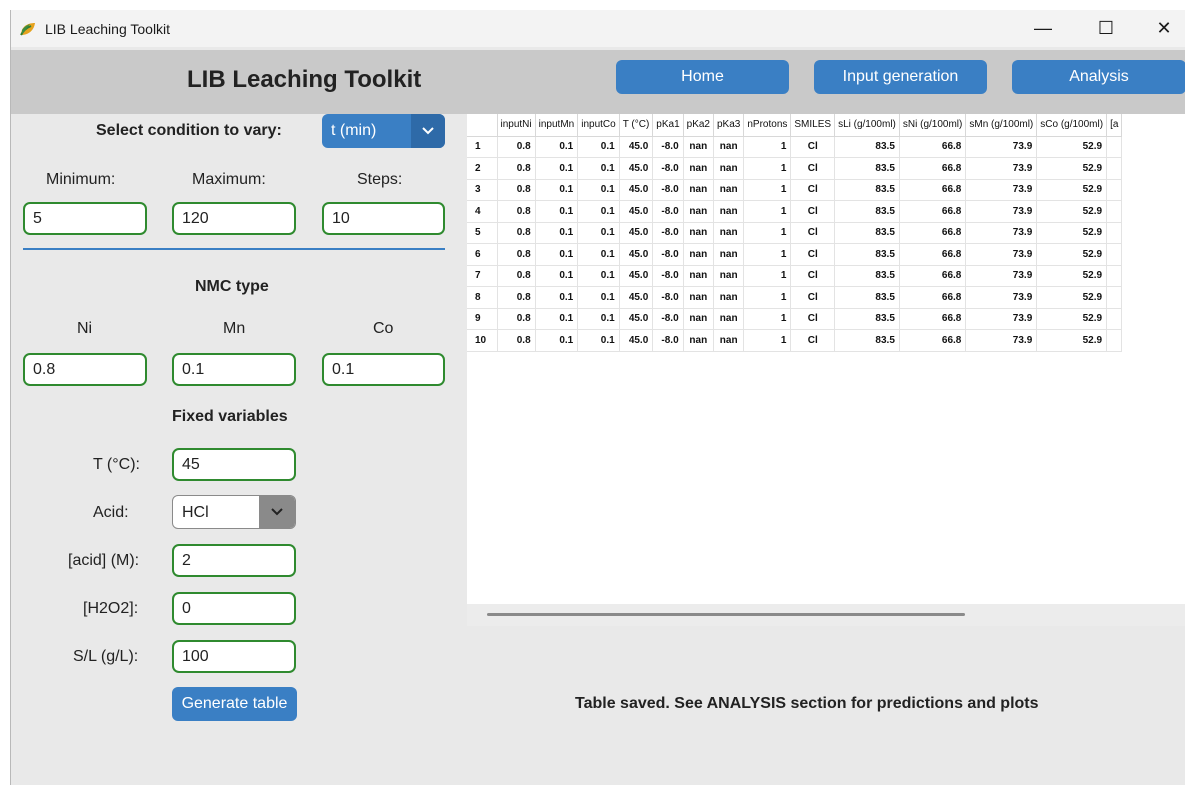 This screenshot has width=1185, height=785. What do you see at coordinates (1072, 125) in the screenshot?
I see `column-header: sCo (g/100ml)` at bounding box center [1072, 125].